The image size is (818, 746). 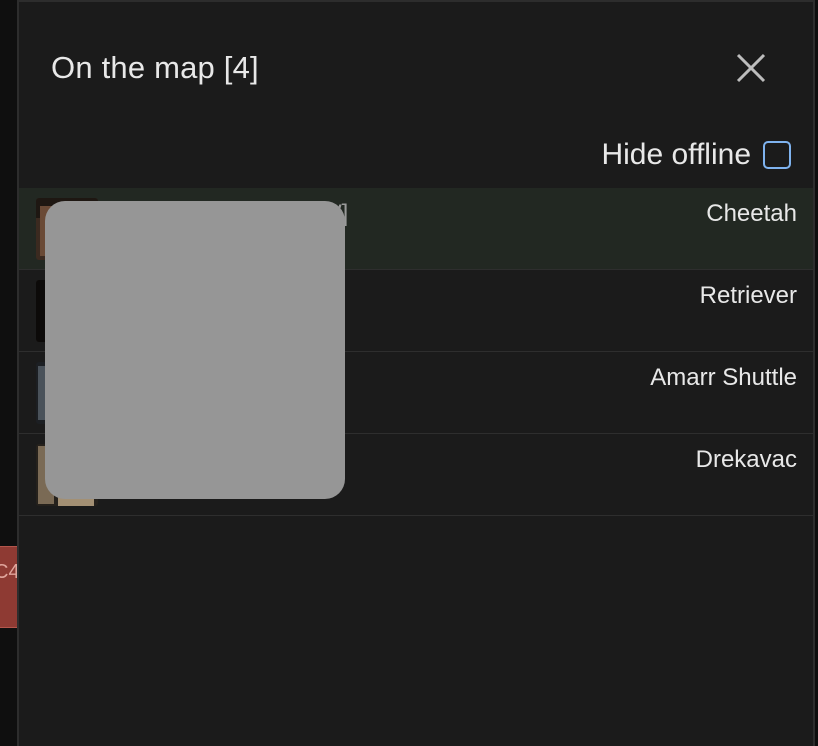 What do you see at coordinates (746, 459) in the screenshot?
I see `ship-type: Drekavac` at bounding box center [746, 459].